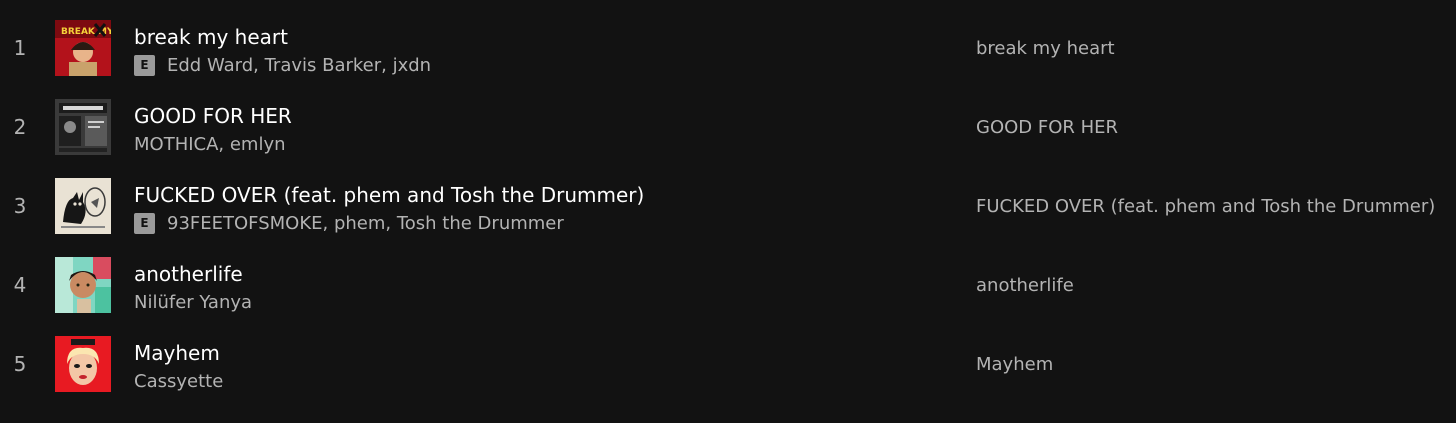  I want to click on track-title: GOOD FOR HER, so click(213, 116).